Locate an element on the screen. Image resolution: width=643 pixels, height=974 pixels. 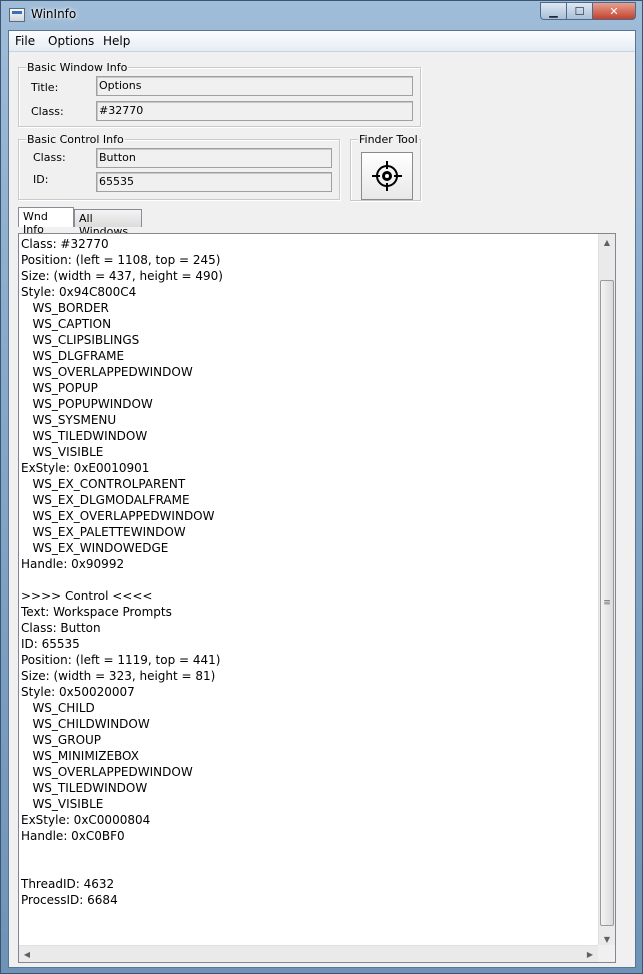
finder-tool-group: Finder Tool is located at coordinates (385, 167).